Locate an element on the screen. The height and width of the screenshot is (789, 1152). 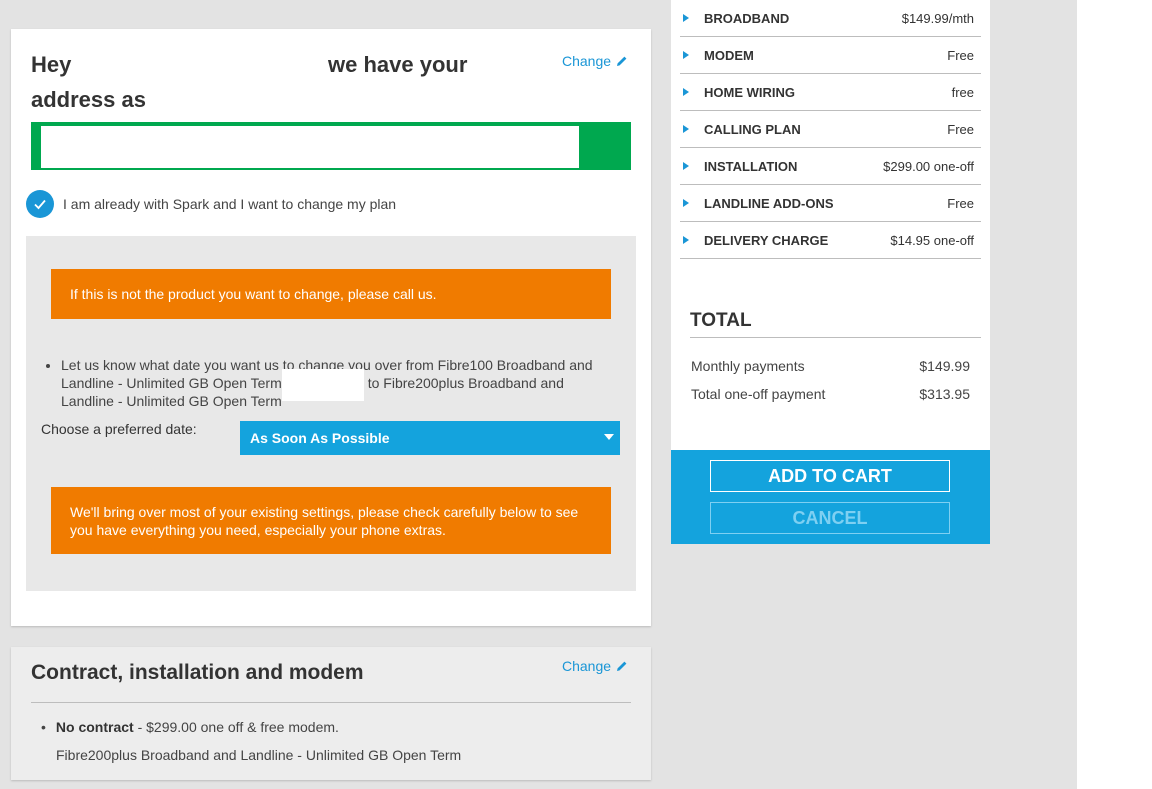
monthly-value: $149.99 is located at coordinates (944, 366).